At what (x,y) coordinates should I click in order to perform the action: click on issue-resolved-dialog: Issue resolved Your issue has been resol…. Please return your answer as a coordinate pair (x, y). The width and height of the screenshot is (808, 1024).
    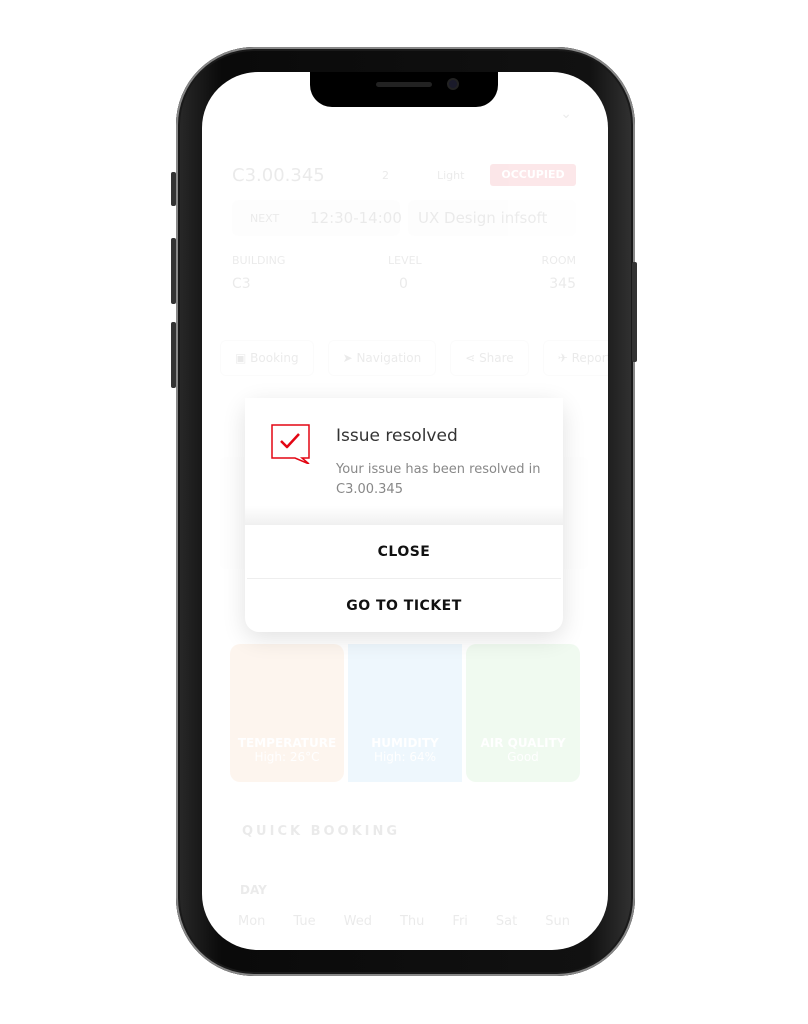
    Looking at the image, I should click on (404, 515).